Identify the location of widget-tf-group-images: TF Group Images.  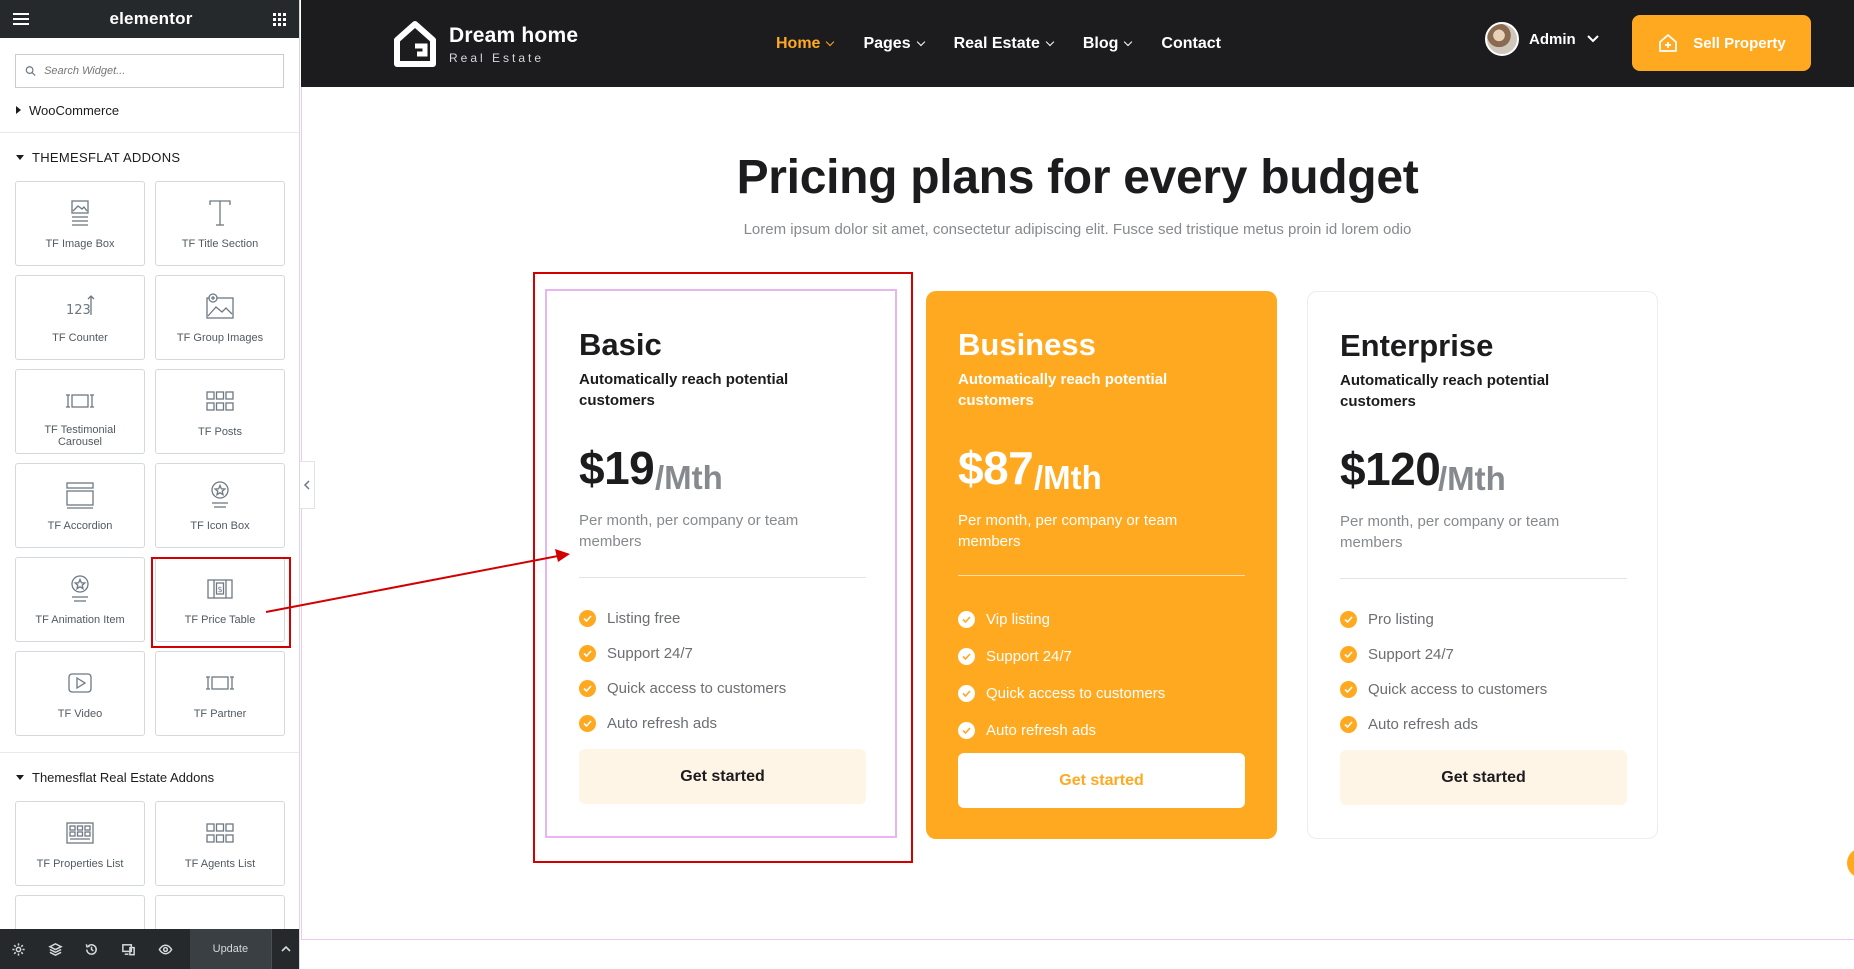
(220, 317).